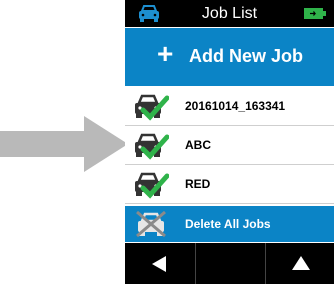 The height and width of the screenshot is (284, 334). I want to click on up-button, so click(299, 263).